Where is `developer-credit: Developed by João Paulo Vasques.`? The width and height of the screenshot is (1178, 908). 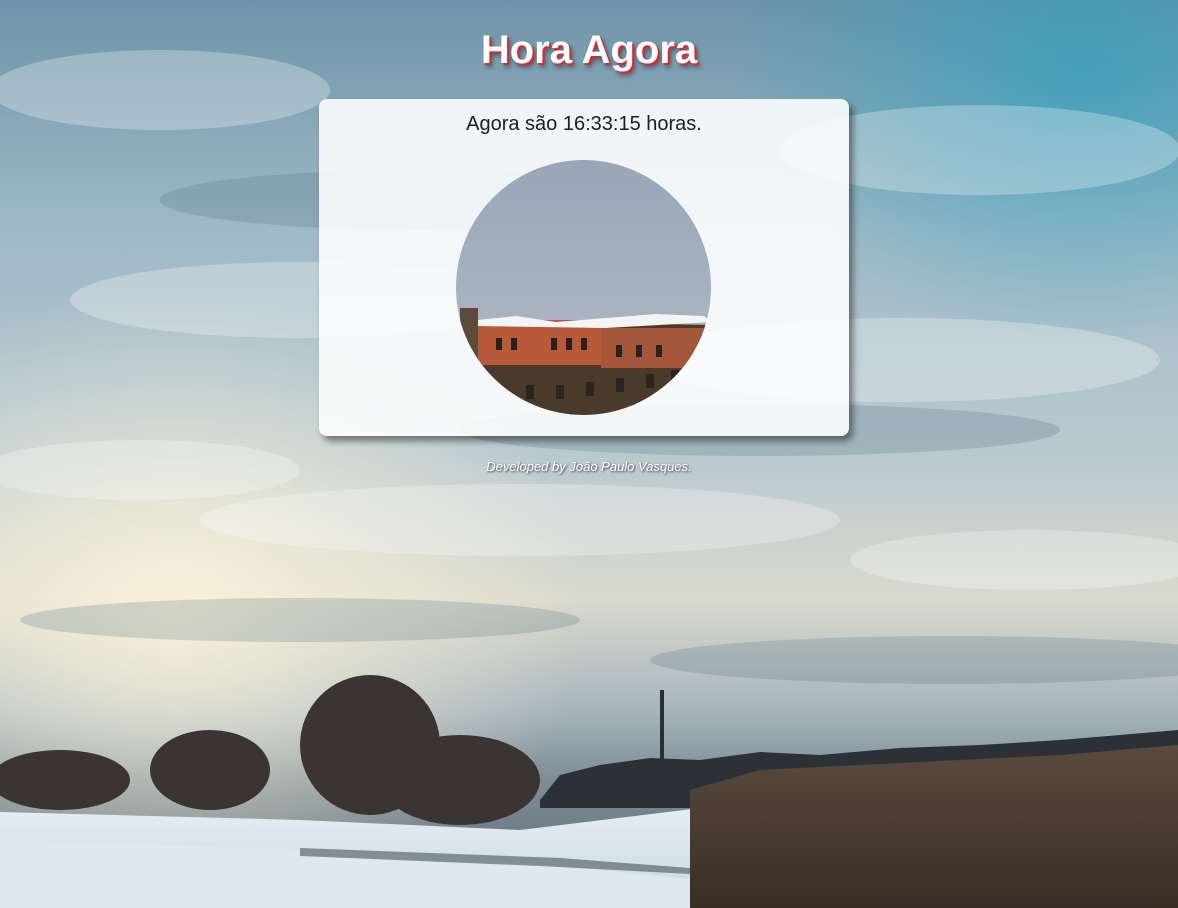 developer-credit: Developed by João Paulo Vasques. is located at coordinates (589, 466).